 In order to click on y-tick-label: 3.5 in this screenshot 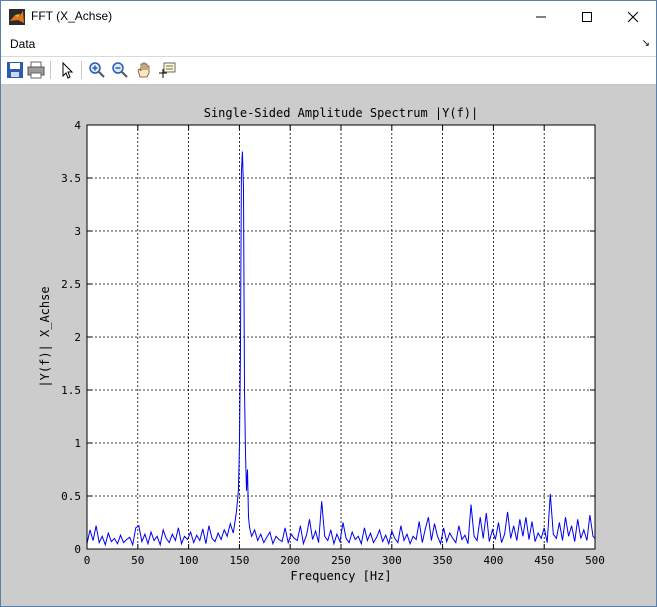, I will do `click(71, 178)`.